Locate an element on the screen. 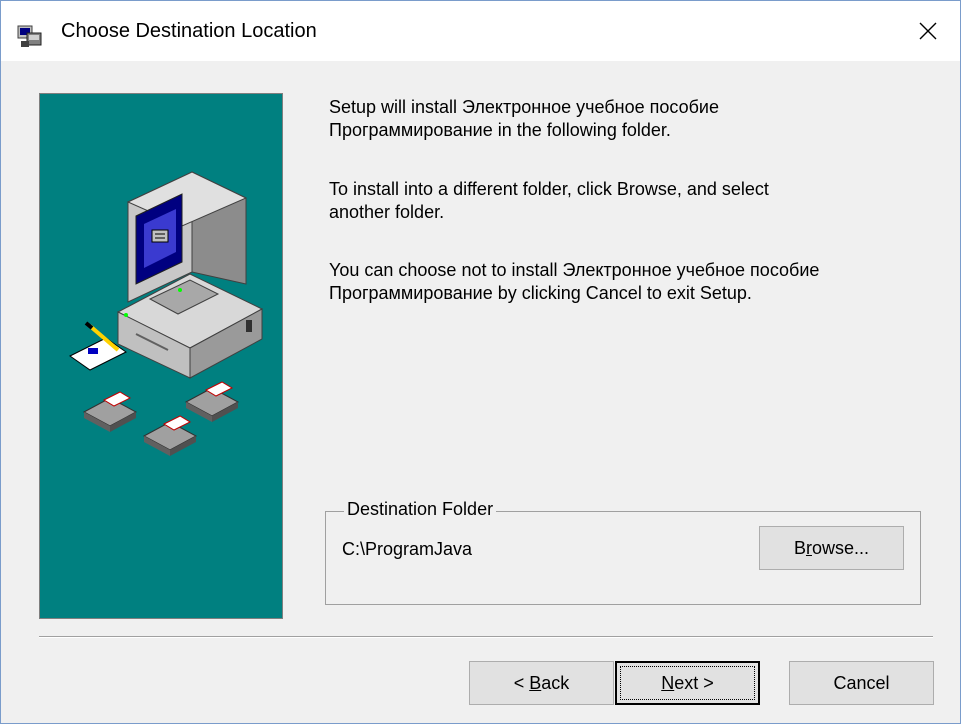  back-button: < Back is located at coordinates (541, 683).